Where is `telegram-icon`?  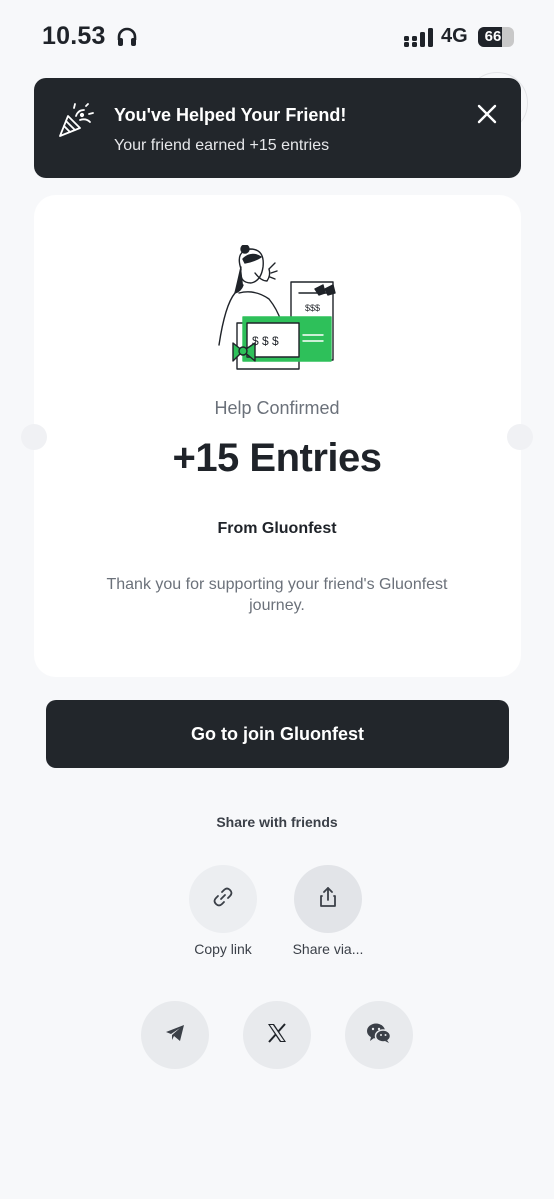 telegram-icon is located at coordinates (175, 1035).